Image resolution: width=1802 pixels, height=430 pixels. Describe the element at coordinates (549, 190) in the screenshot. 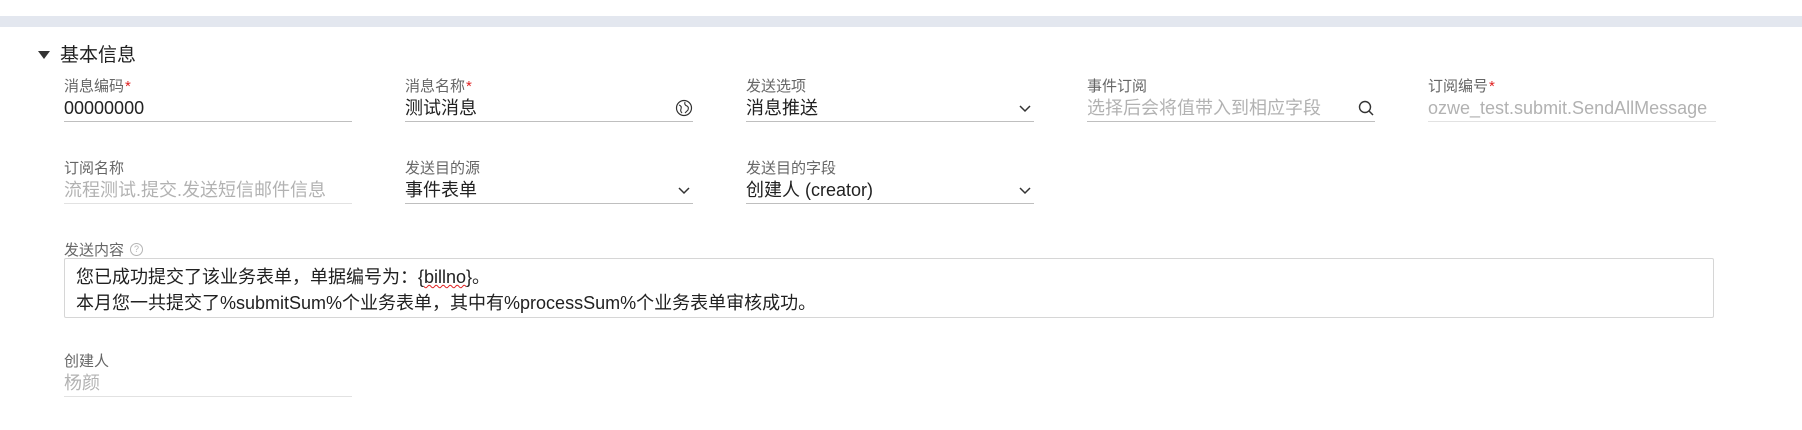

I see `target-source-select: 事件表单` at that location.